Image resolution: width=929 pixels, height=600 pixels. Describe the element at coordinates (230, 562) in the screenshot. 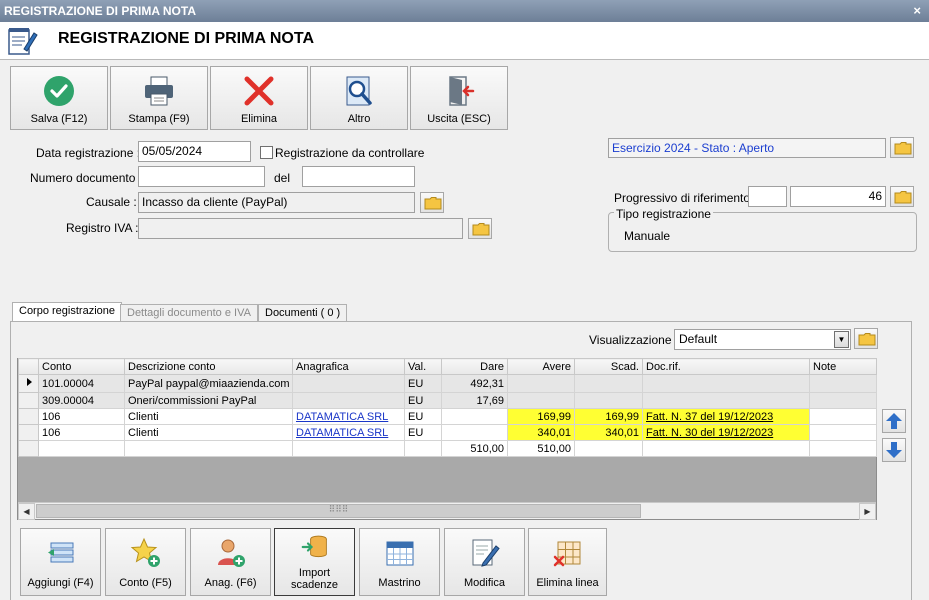

I see `anagrafica-button: Anag. (F6)` at that location.